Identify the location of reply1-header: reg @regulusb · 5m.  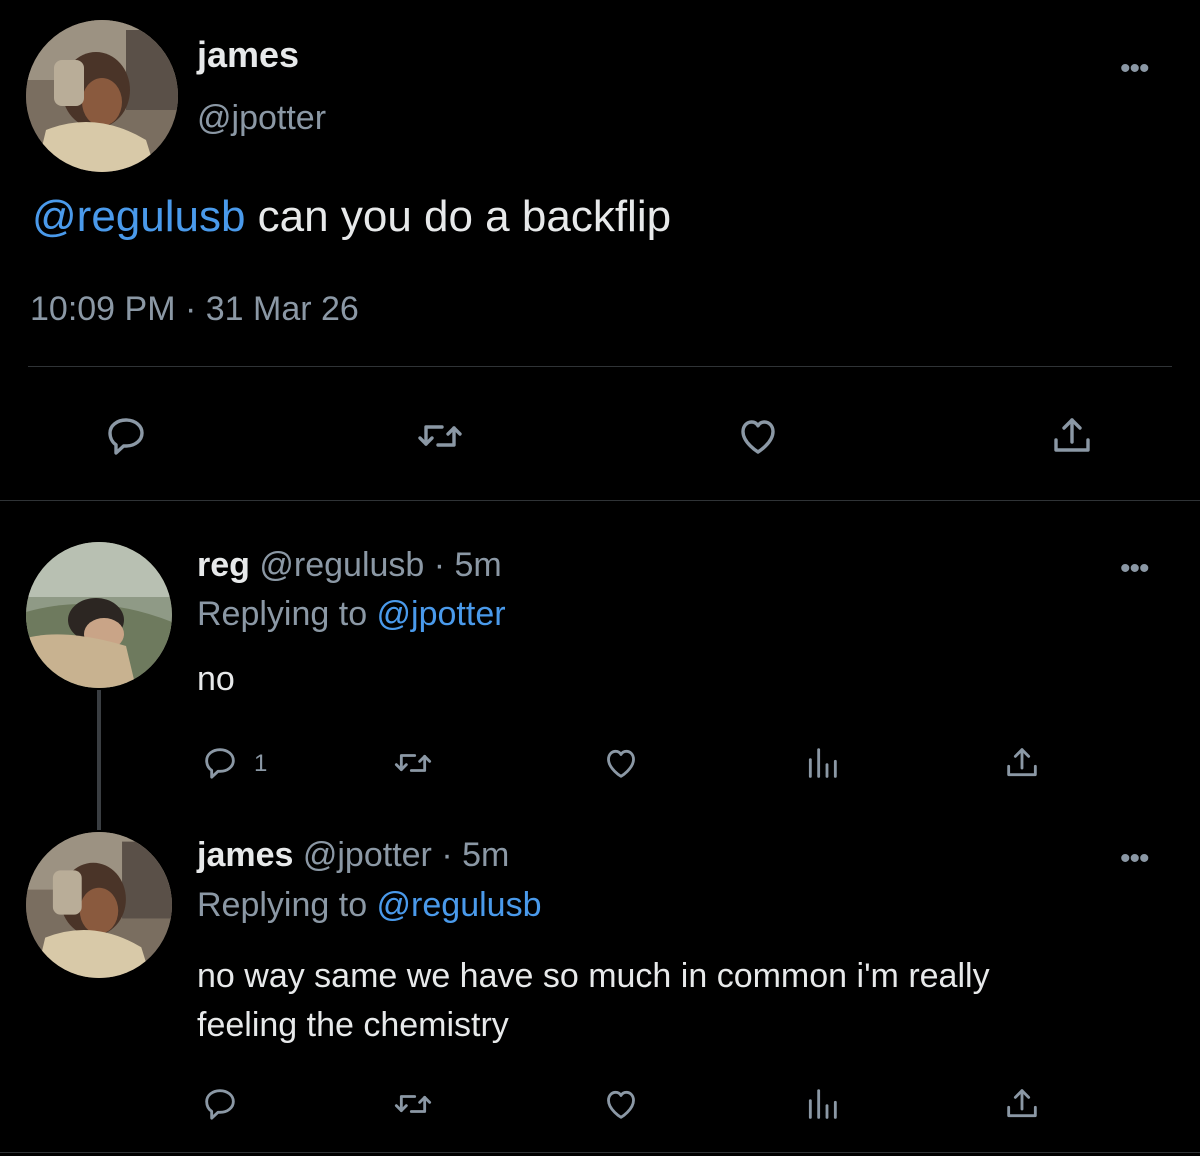
(349, 565).